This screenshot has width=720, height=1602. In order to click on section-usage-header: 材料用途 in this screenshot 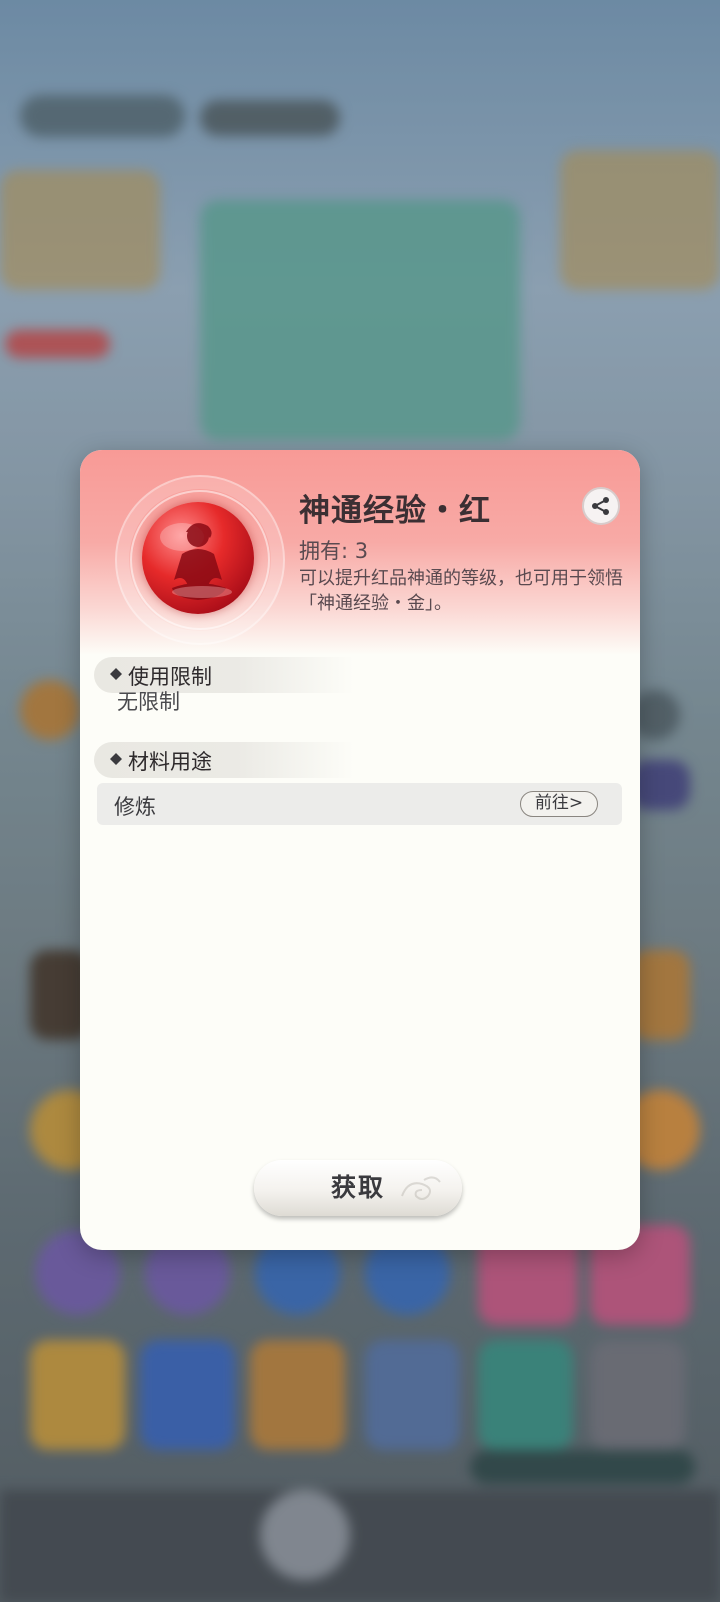, I will do `click(224, 760)`.